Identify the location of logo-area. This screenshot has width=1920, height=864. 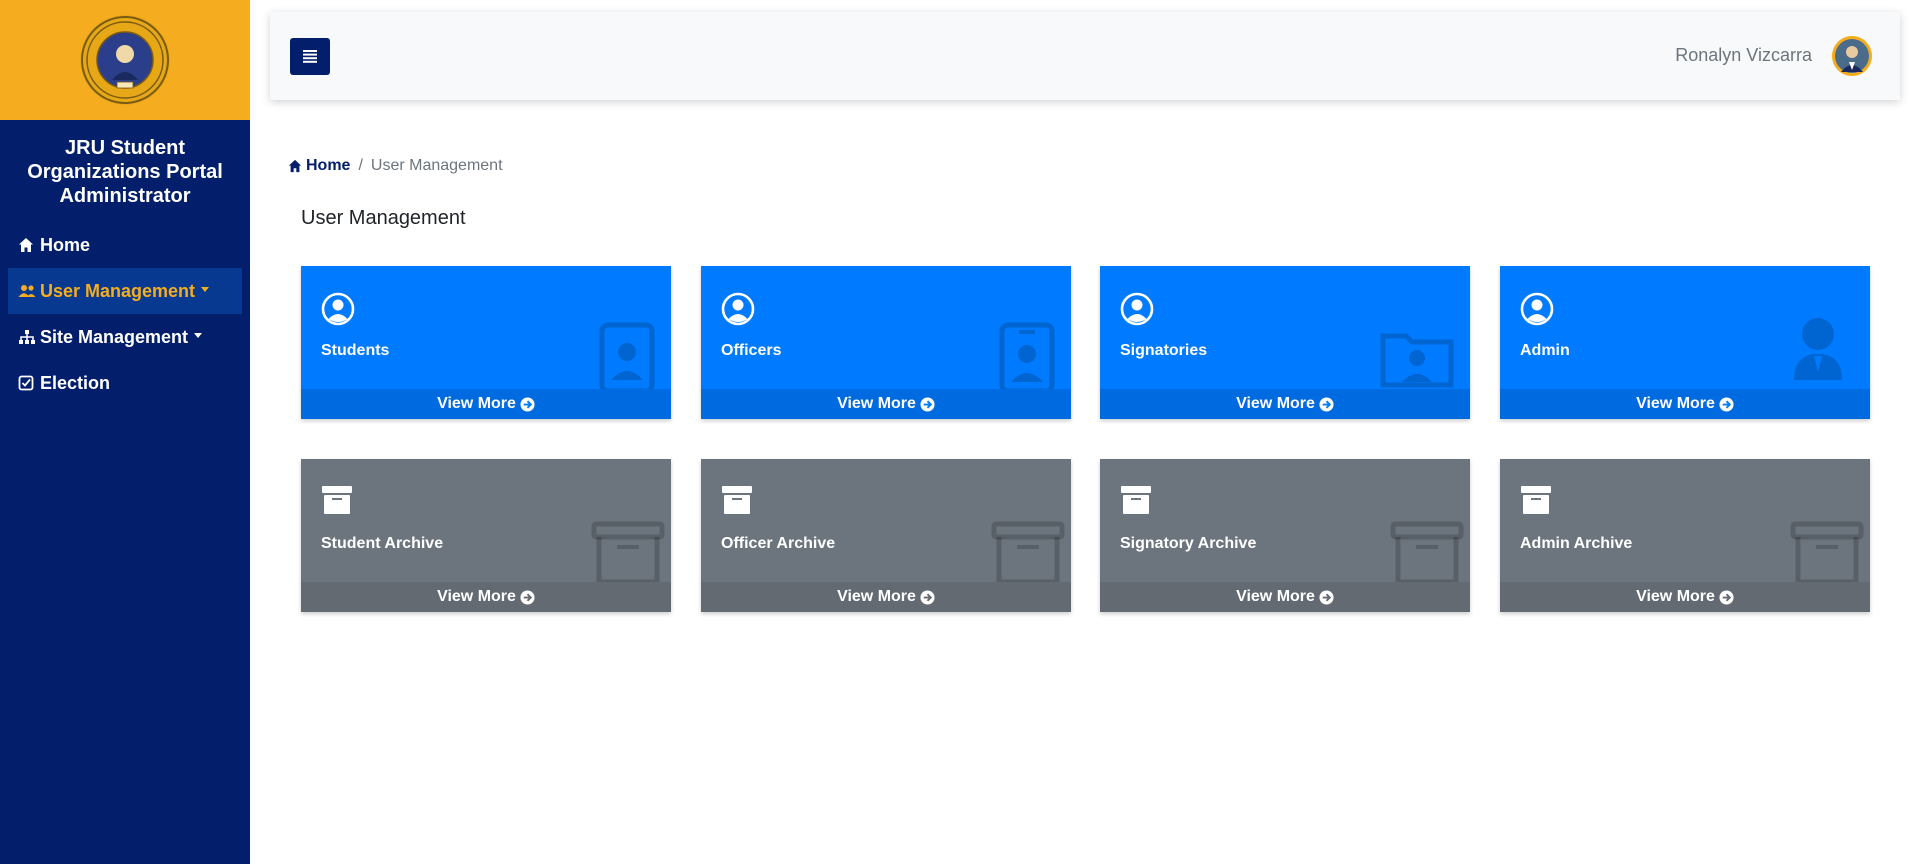
(125, 60).